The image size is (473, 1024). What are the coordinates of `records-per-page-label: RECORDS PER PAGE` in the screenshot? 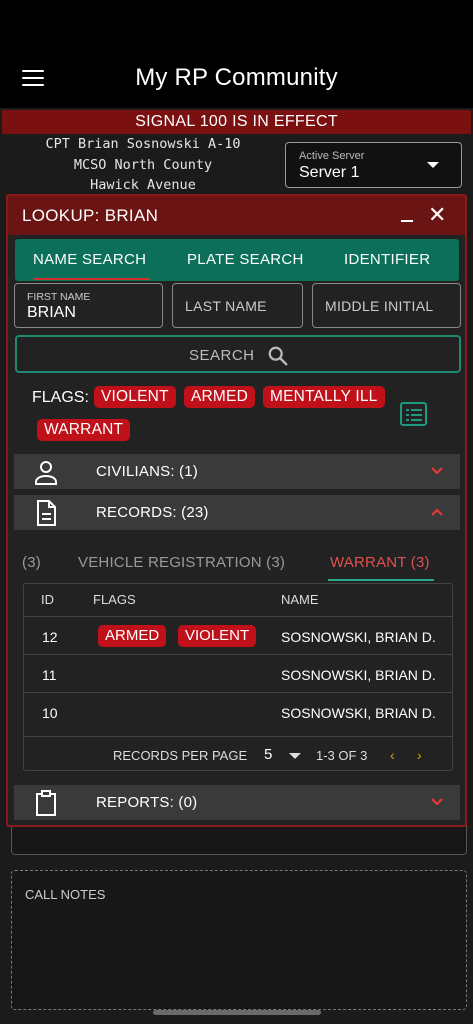 It's located at (180, 755).